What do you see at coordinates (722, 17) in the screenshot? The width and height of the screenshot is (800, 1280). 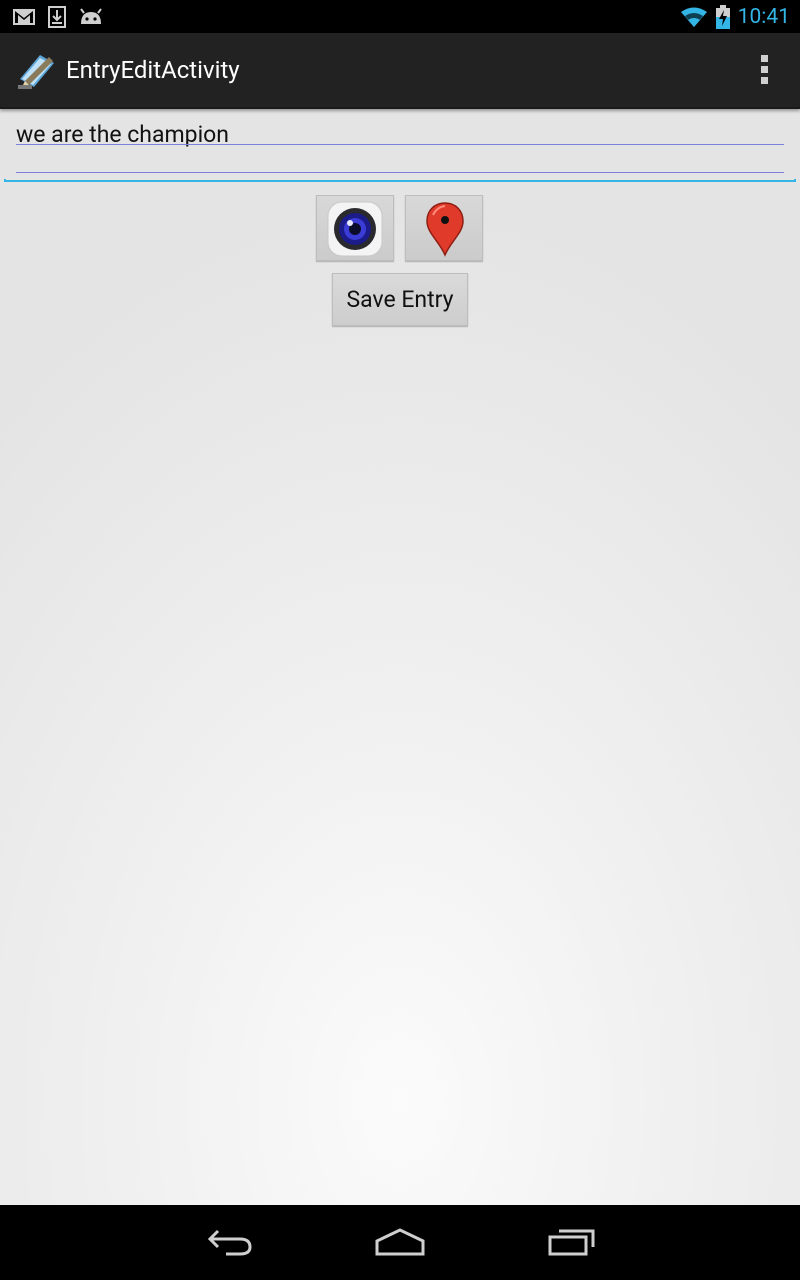 I see `battery-charging-icon` at bounding box center [722, 17].